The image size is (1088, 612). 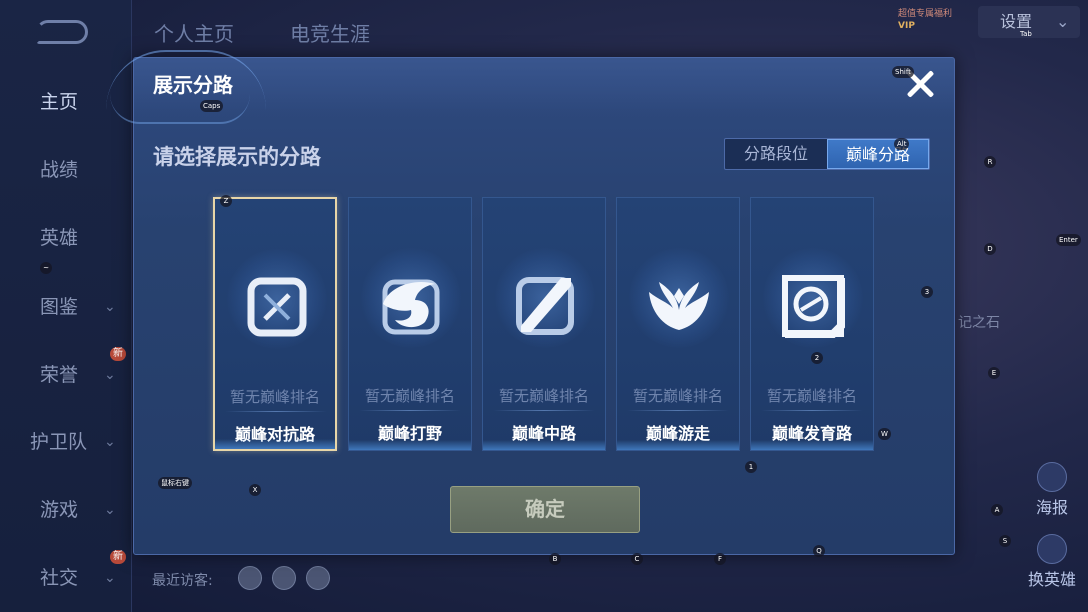 I want to click on key-hint-w: W, so click(x=884, y=434).